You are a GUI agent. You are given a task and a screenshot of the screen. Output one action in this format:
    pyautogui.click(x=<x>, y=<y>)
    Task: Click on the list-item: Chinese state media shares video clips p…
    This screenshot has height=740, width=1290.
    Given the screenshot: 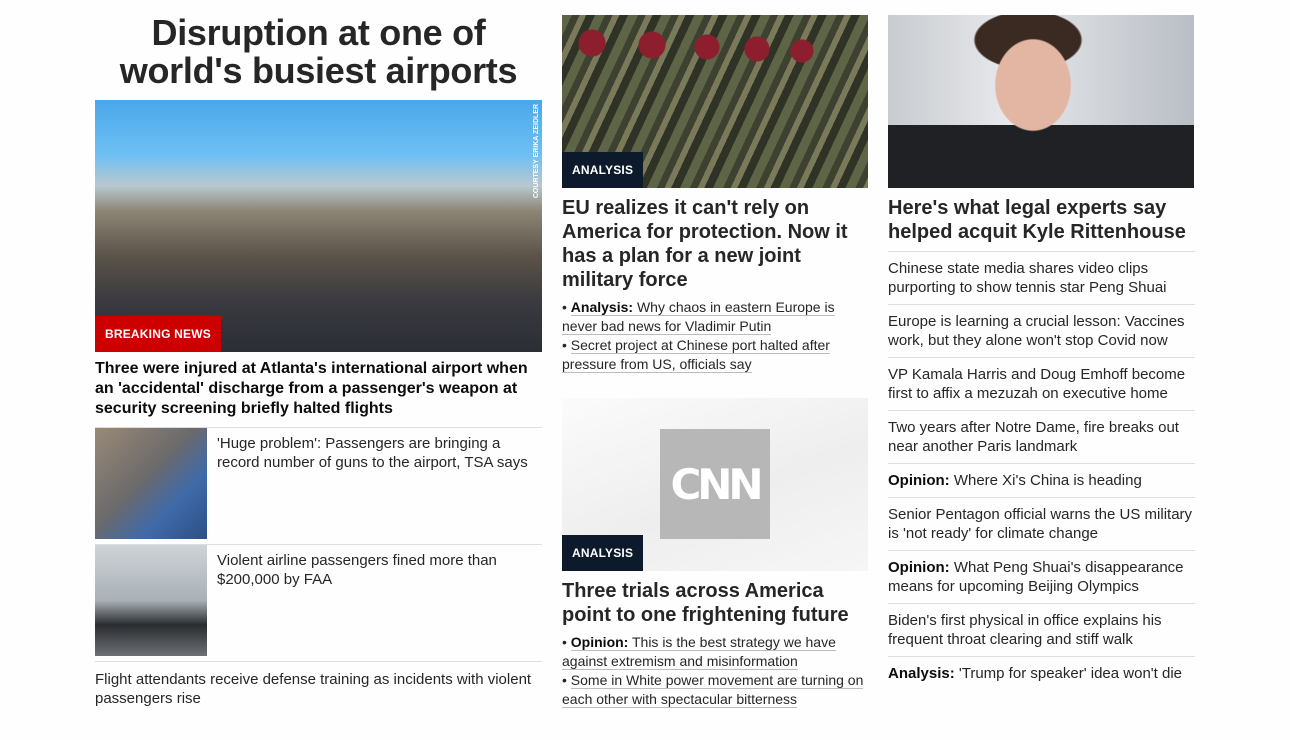 What is the action you would take?
    pyautogui.click(x=1041, y=277)
    